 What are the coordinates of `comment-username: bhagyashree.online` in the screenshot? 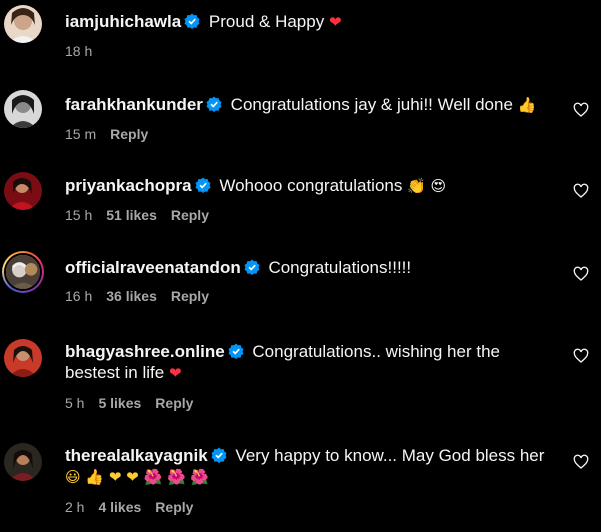 It's located at (145, 351).